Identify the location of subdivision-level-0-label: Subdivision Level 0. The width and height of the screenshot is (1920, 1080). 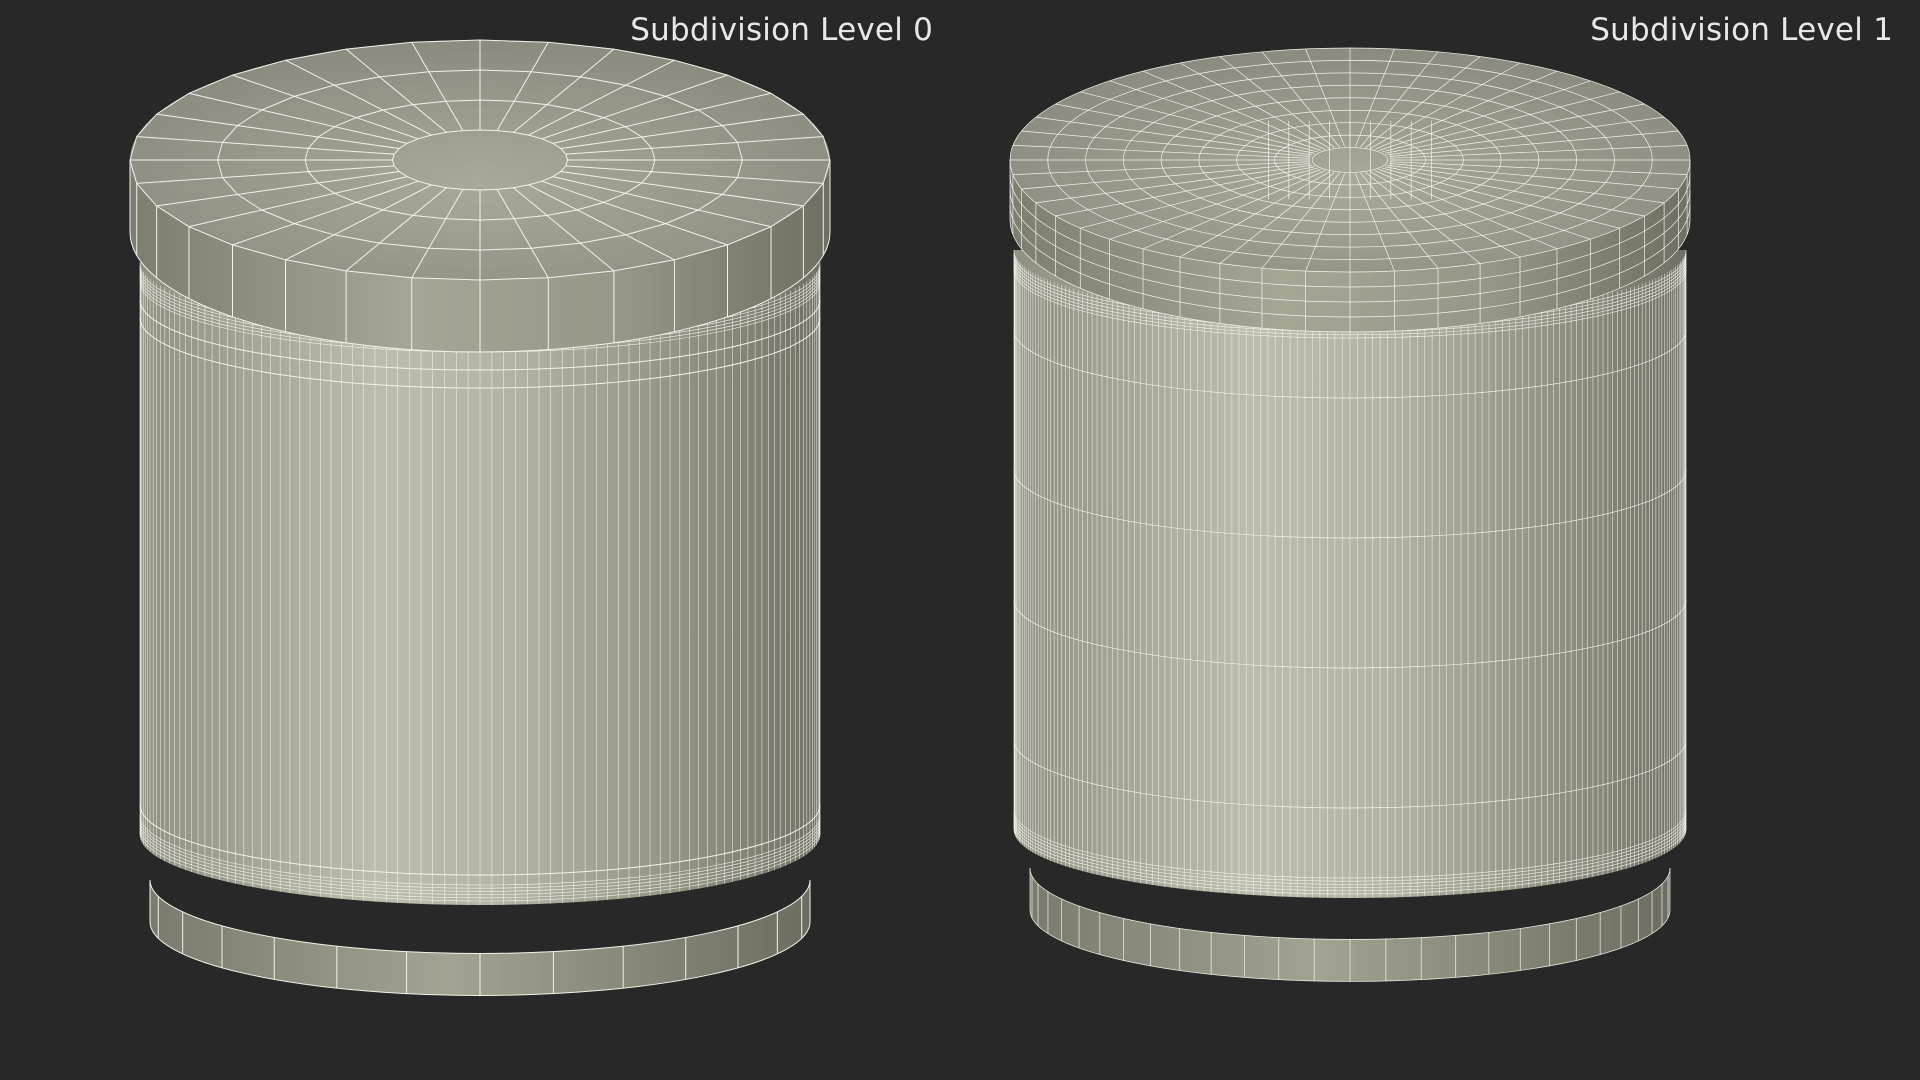
(781, 30).